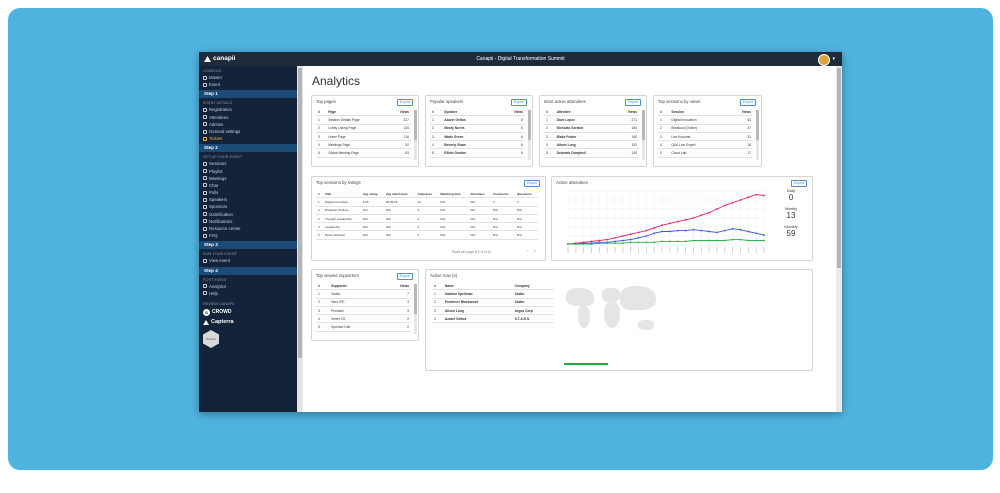  What do you see at coordinates (248, 260) in the screenshot?
I see `sidebar-item-view-event: View event` at bounding box center [248, 260].